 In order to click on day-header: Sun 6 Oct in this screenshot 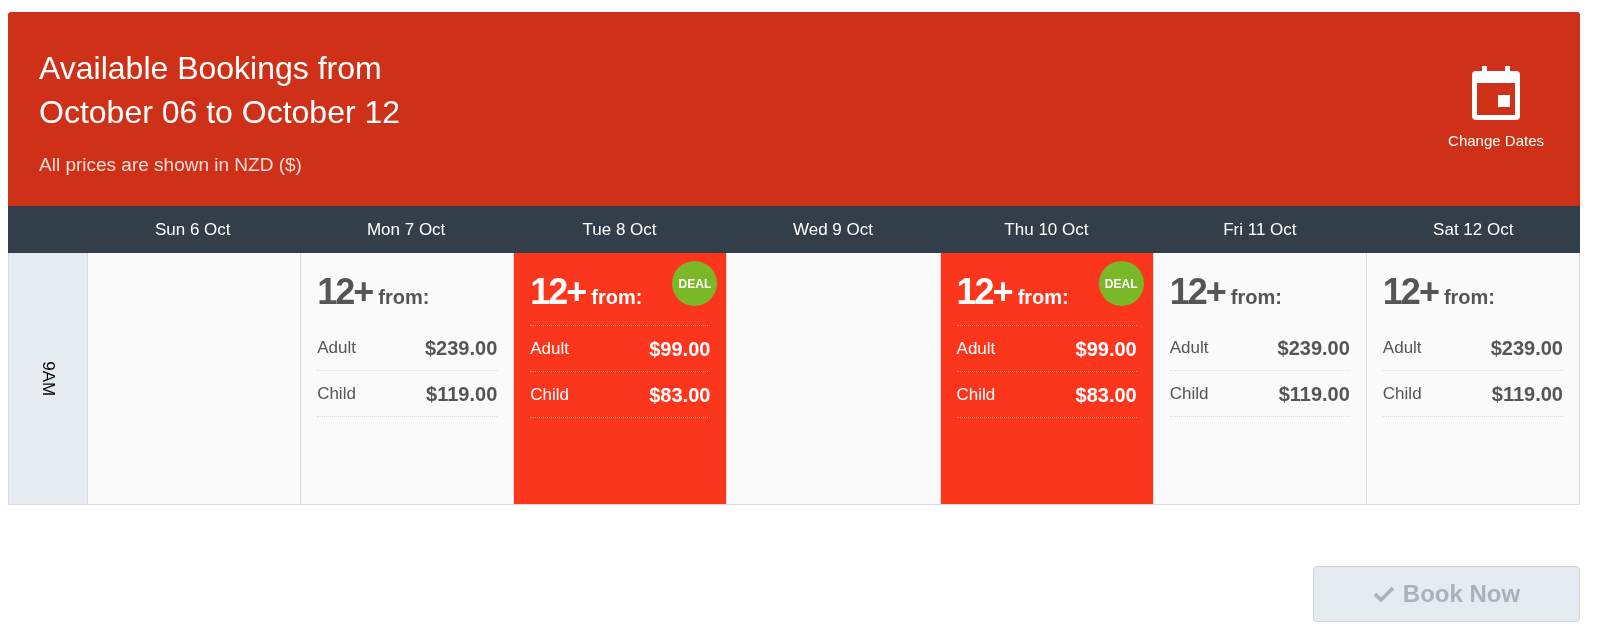, I will do `click(192, 229)`.